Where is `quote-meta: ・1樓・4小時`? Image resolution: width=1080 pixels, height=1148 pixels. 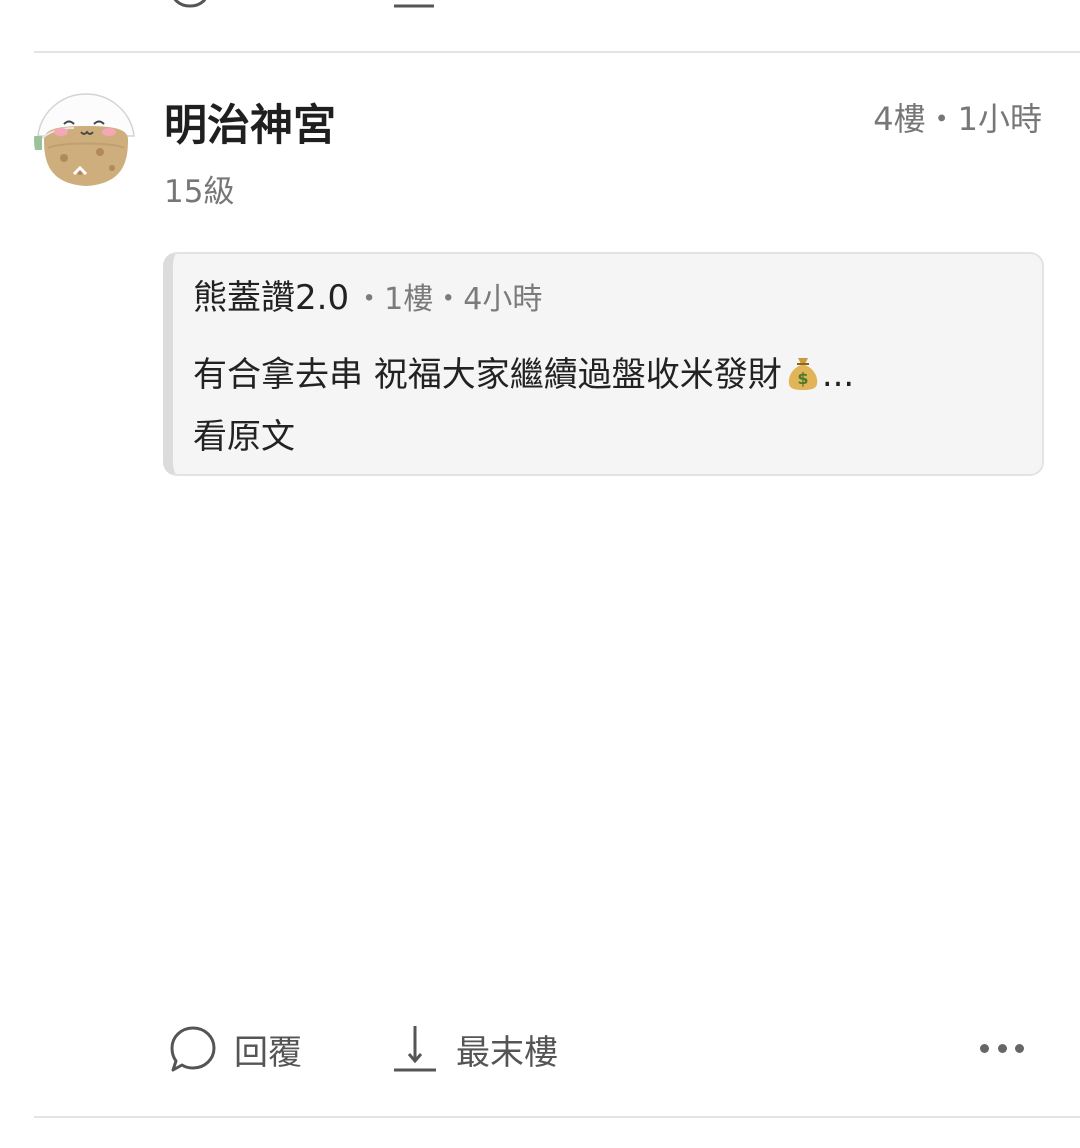 quote-meta: ・1樓・4小時 is located at coordinates (448, 299).